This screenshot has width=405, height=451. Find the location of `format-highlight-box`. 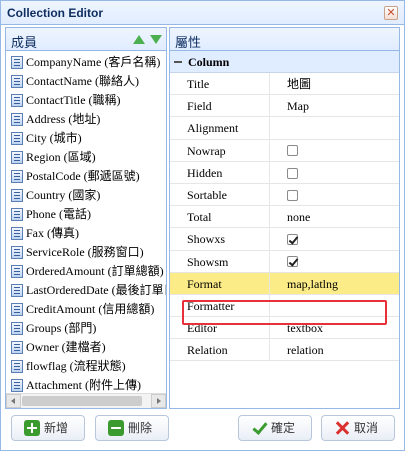

format-highlight-box is located at coordinates (284, 312).